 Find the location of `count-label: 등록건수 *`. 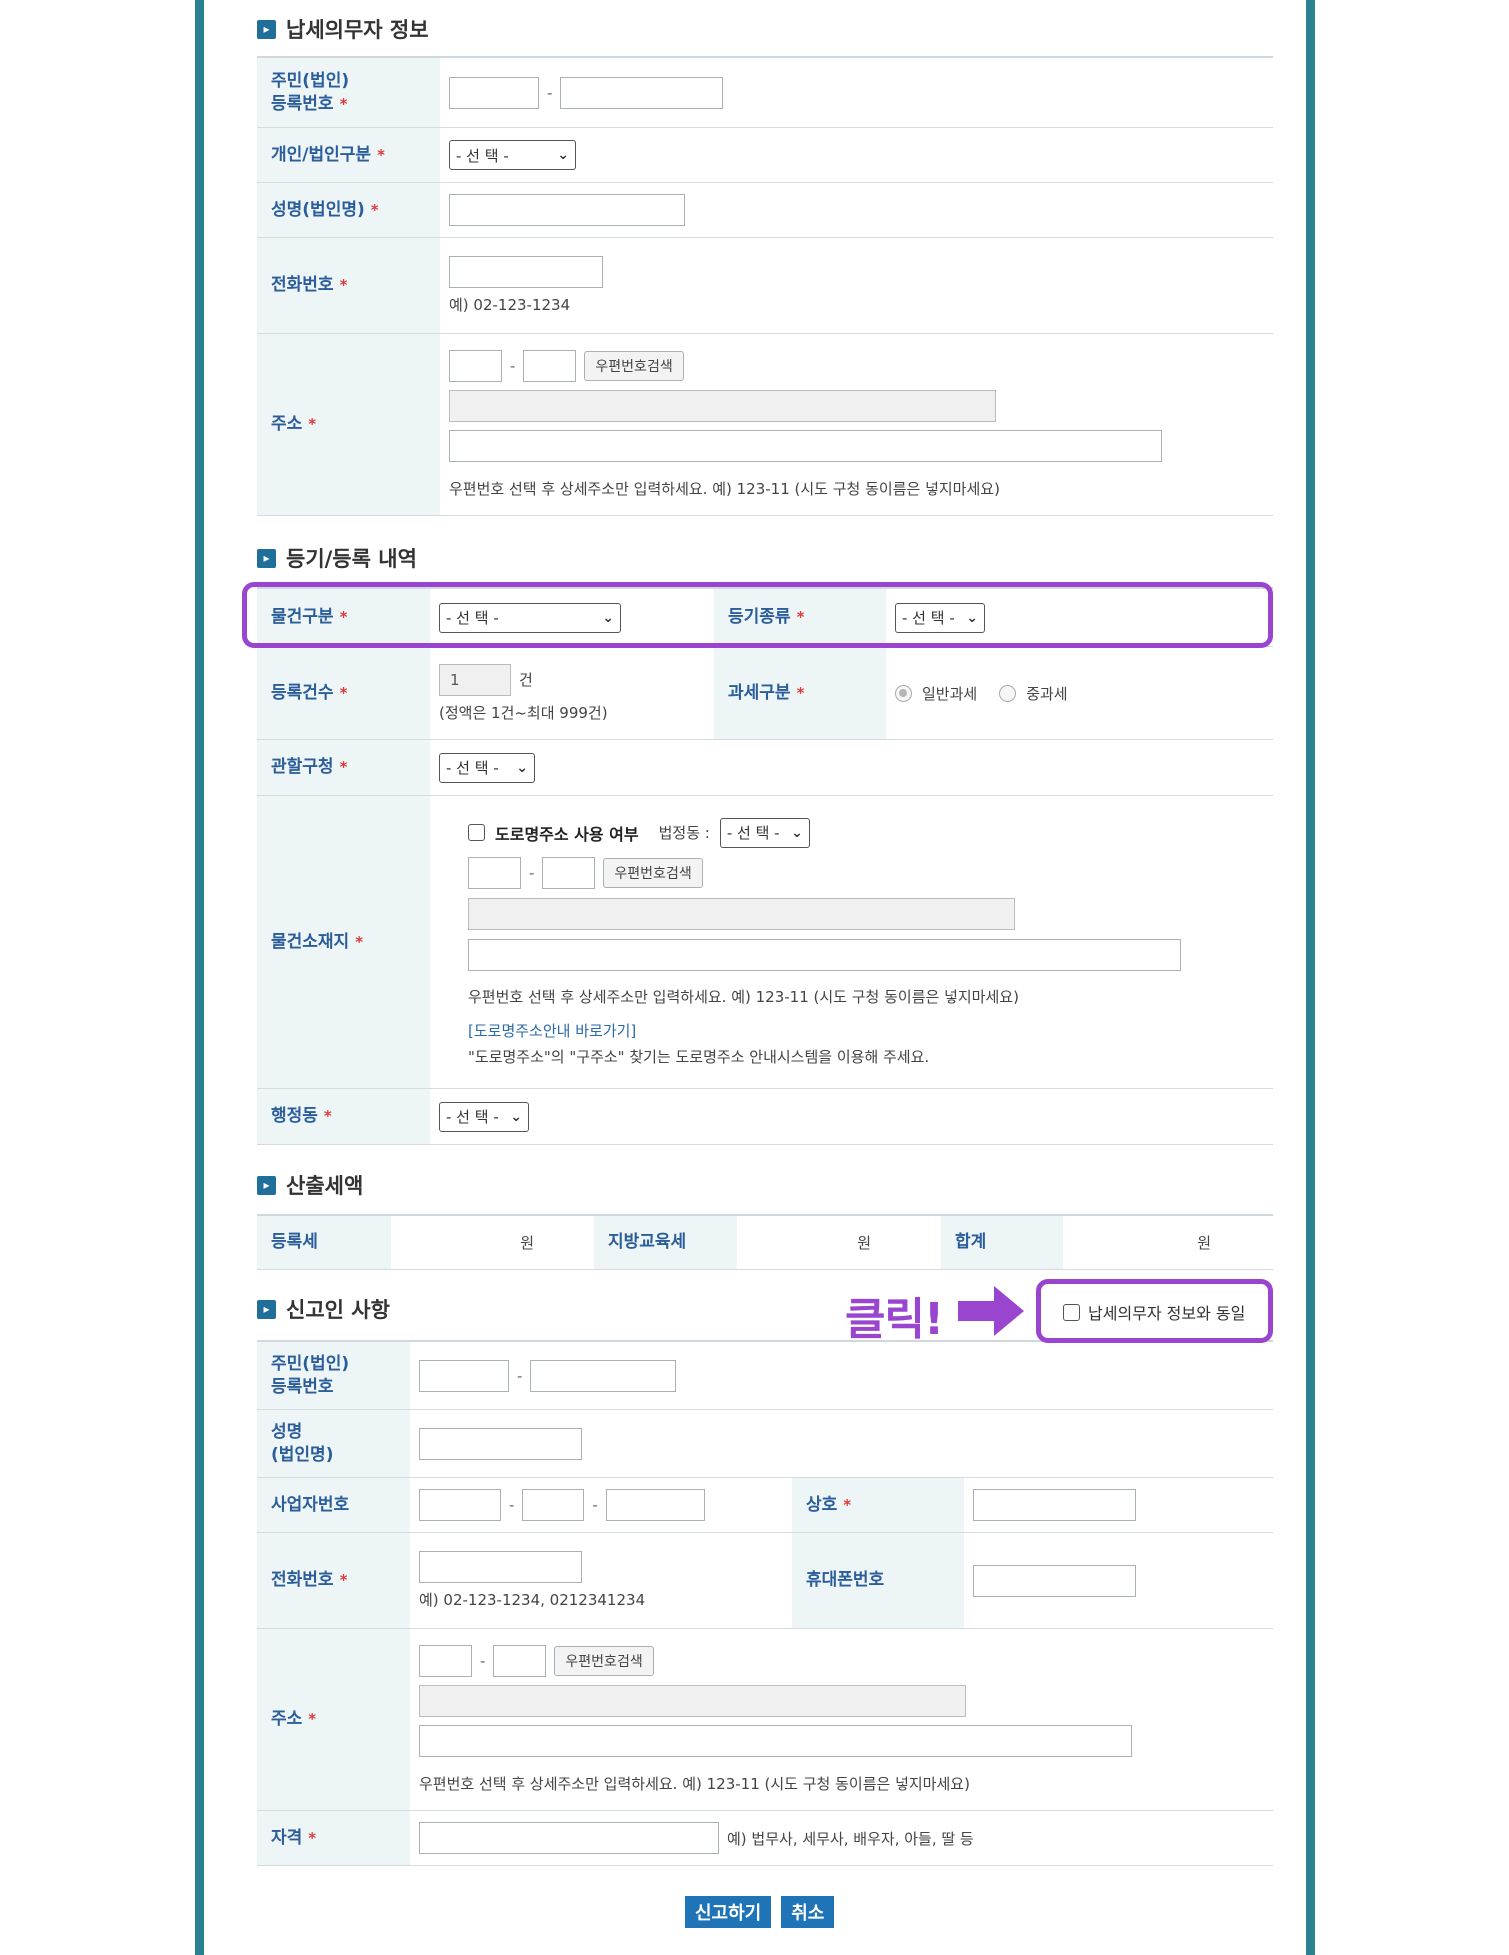

count-label: 등록건수 * is located at coordinates (343, 693).